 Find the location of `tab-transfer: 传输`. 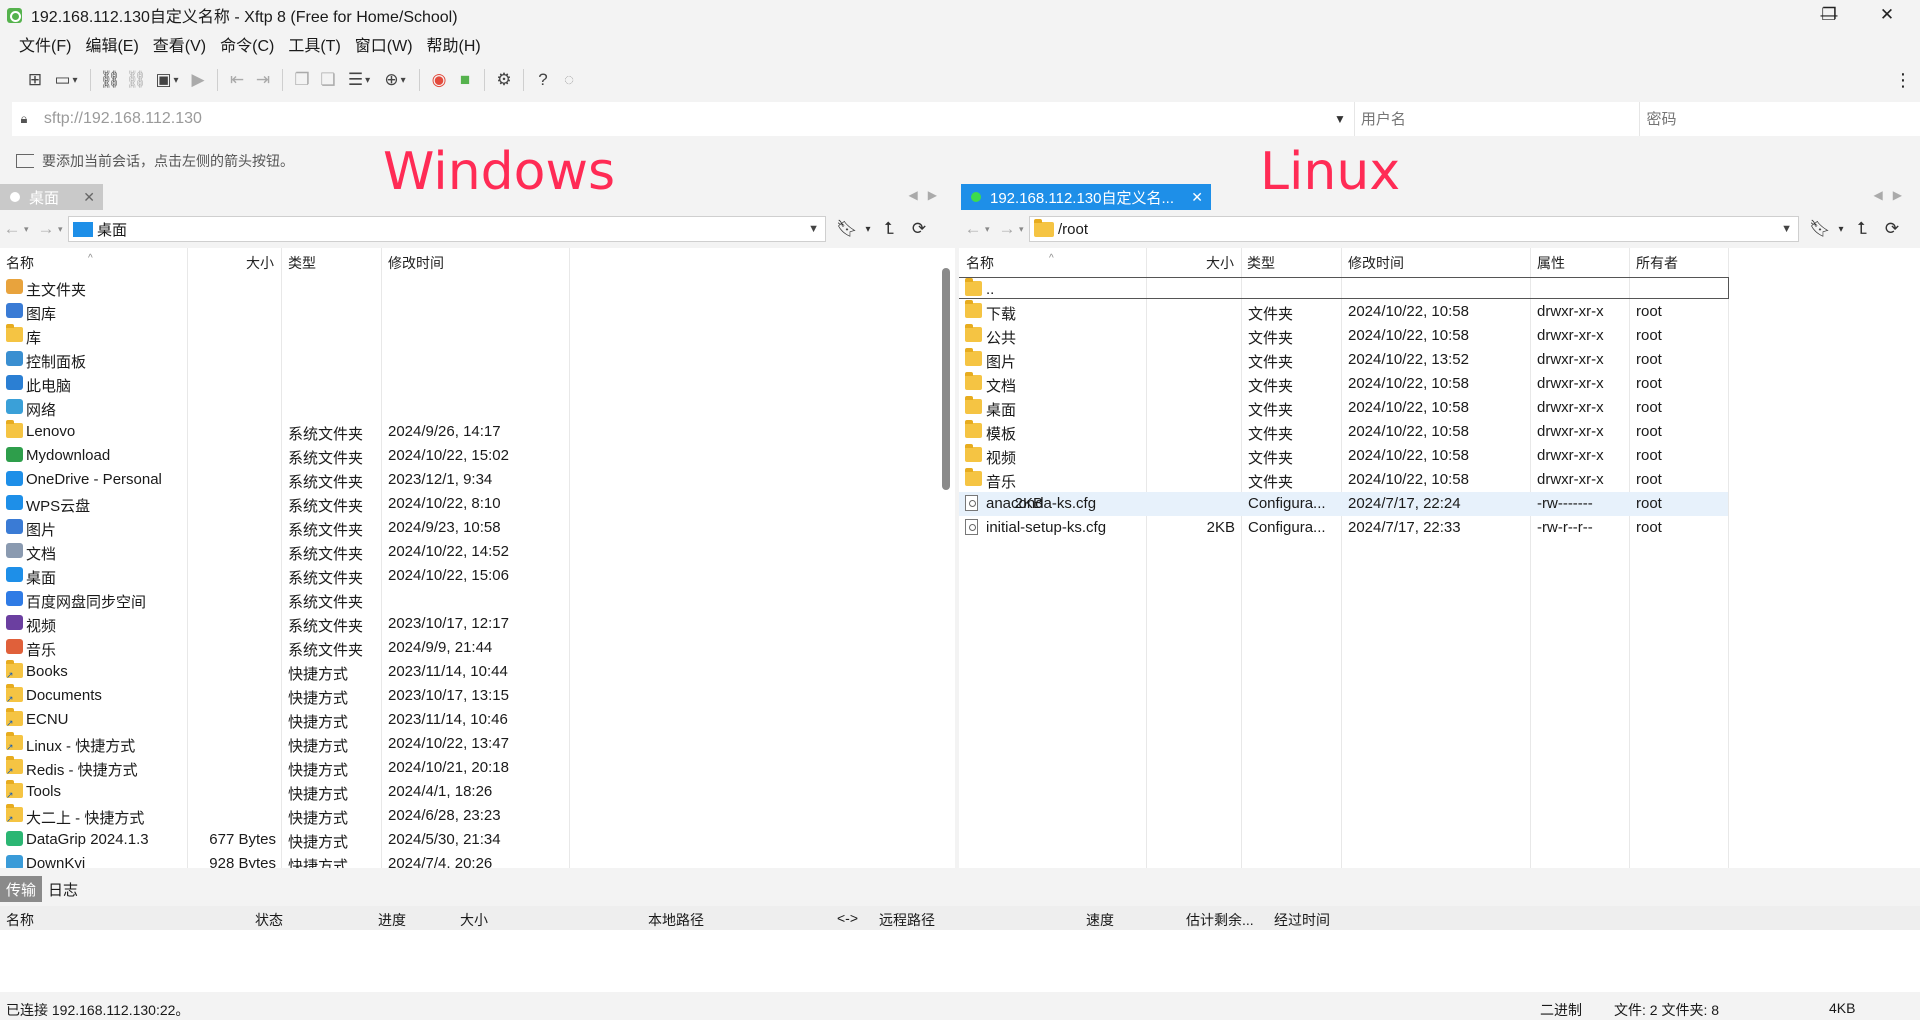

tab-transfer: 传输 is located at coordinates (21, 889).